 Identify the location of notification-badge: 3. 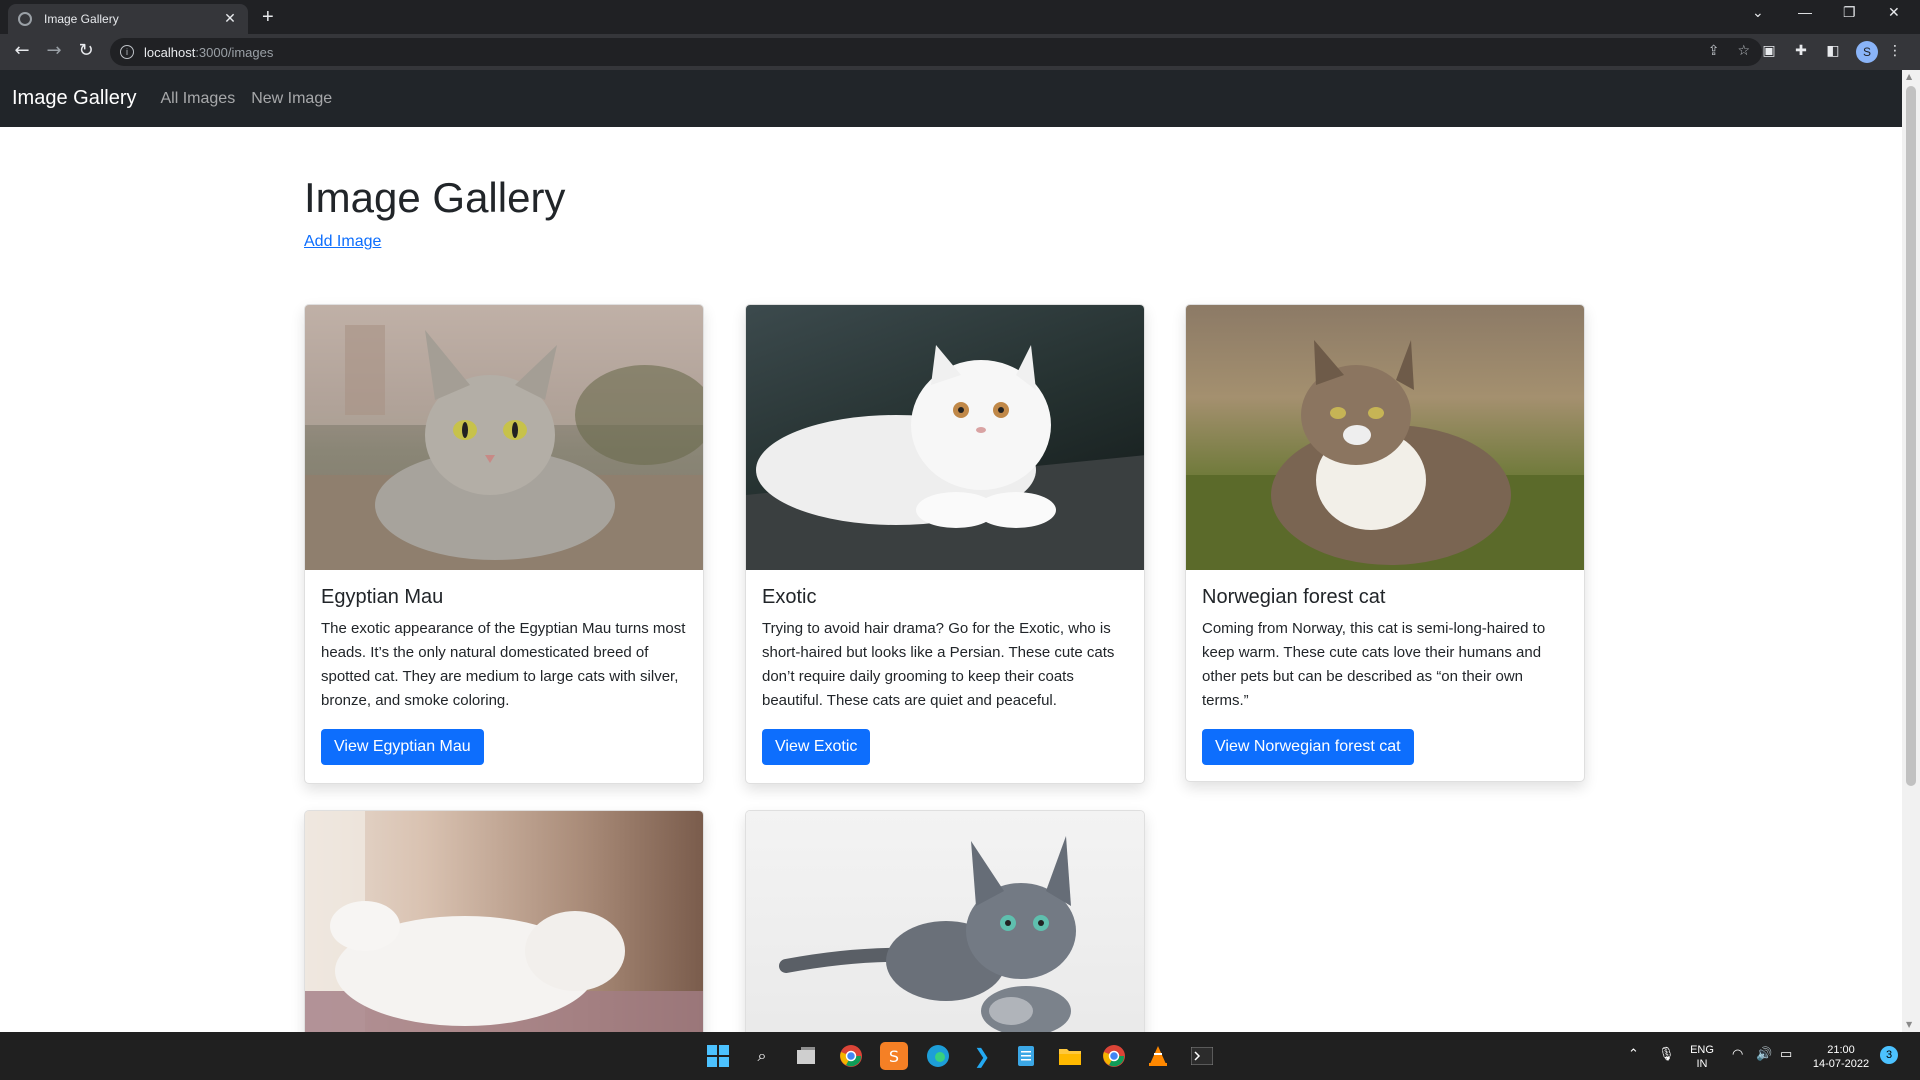
(1889, 1055).